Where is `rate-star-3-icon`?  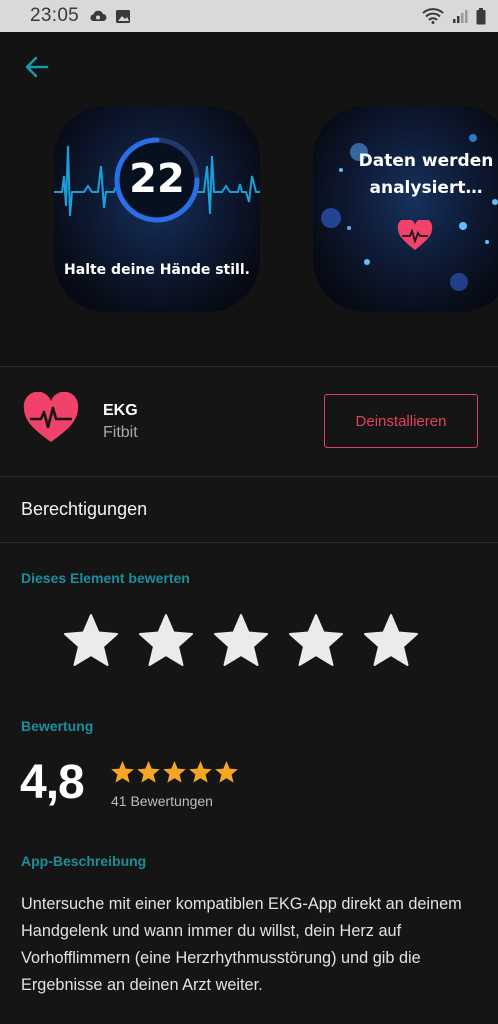 rate-star-3-icon is located at coordinates (241, 641).